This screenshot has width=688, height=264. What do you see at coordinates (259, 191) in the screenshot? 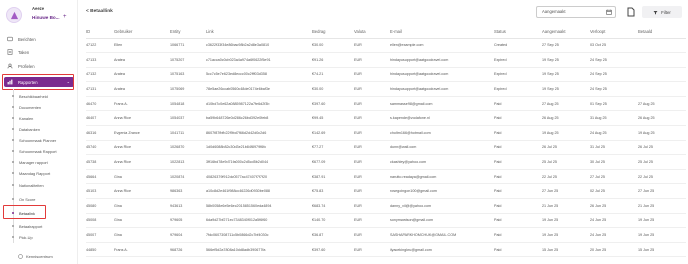
I see `table-cell: a10c8d2e461f988cc46226d0930be088` at bounding box center [259, 191].